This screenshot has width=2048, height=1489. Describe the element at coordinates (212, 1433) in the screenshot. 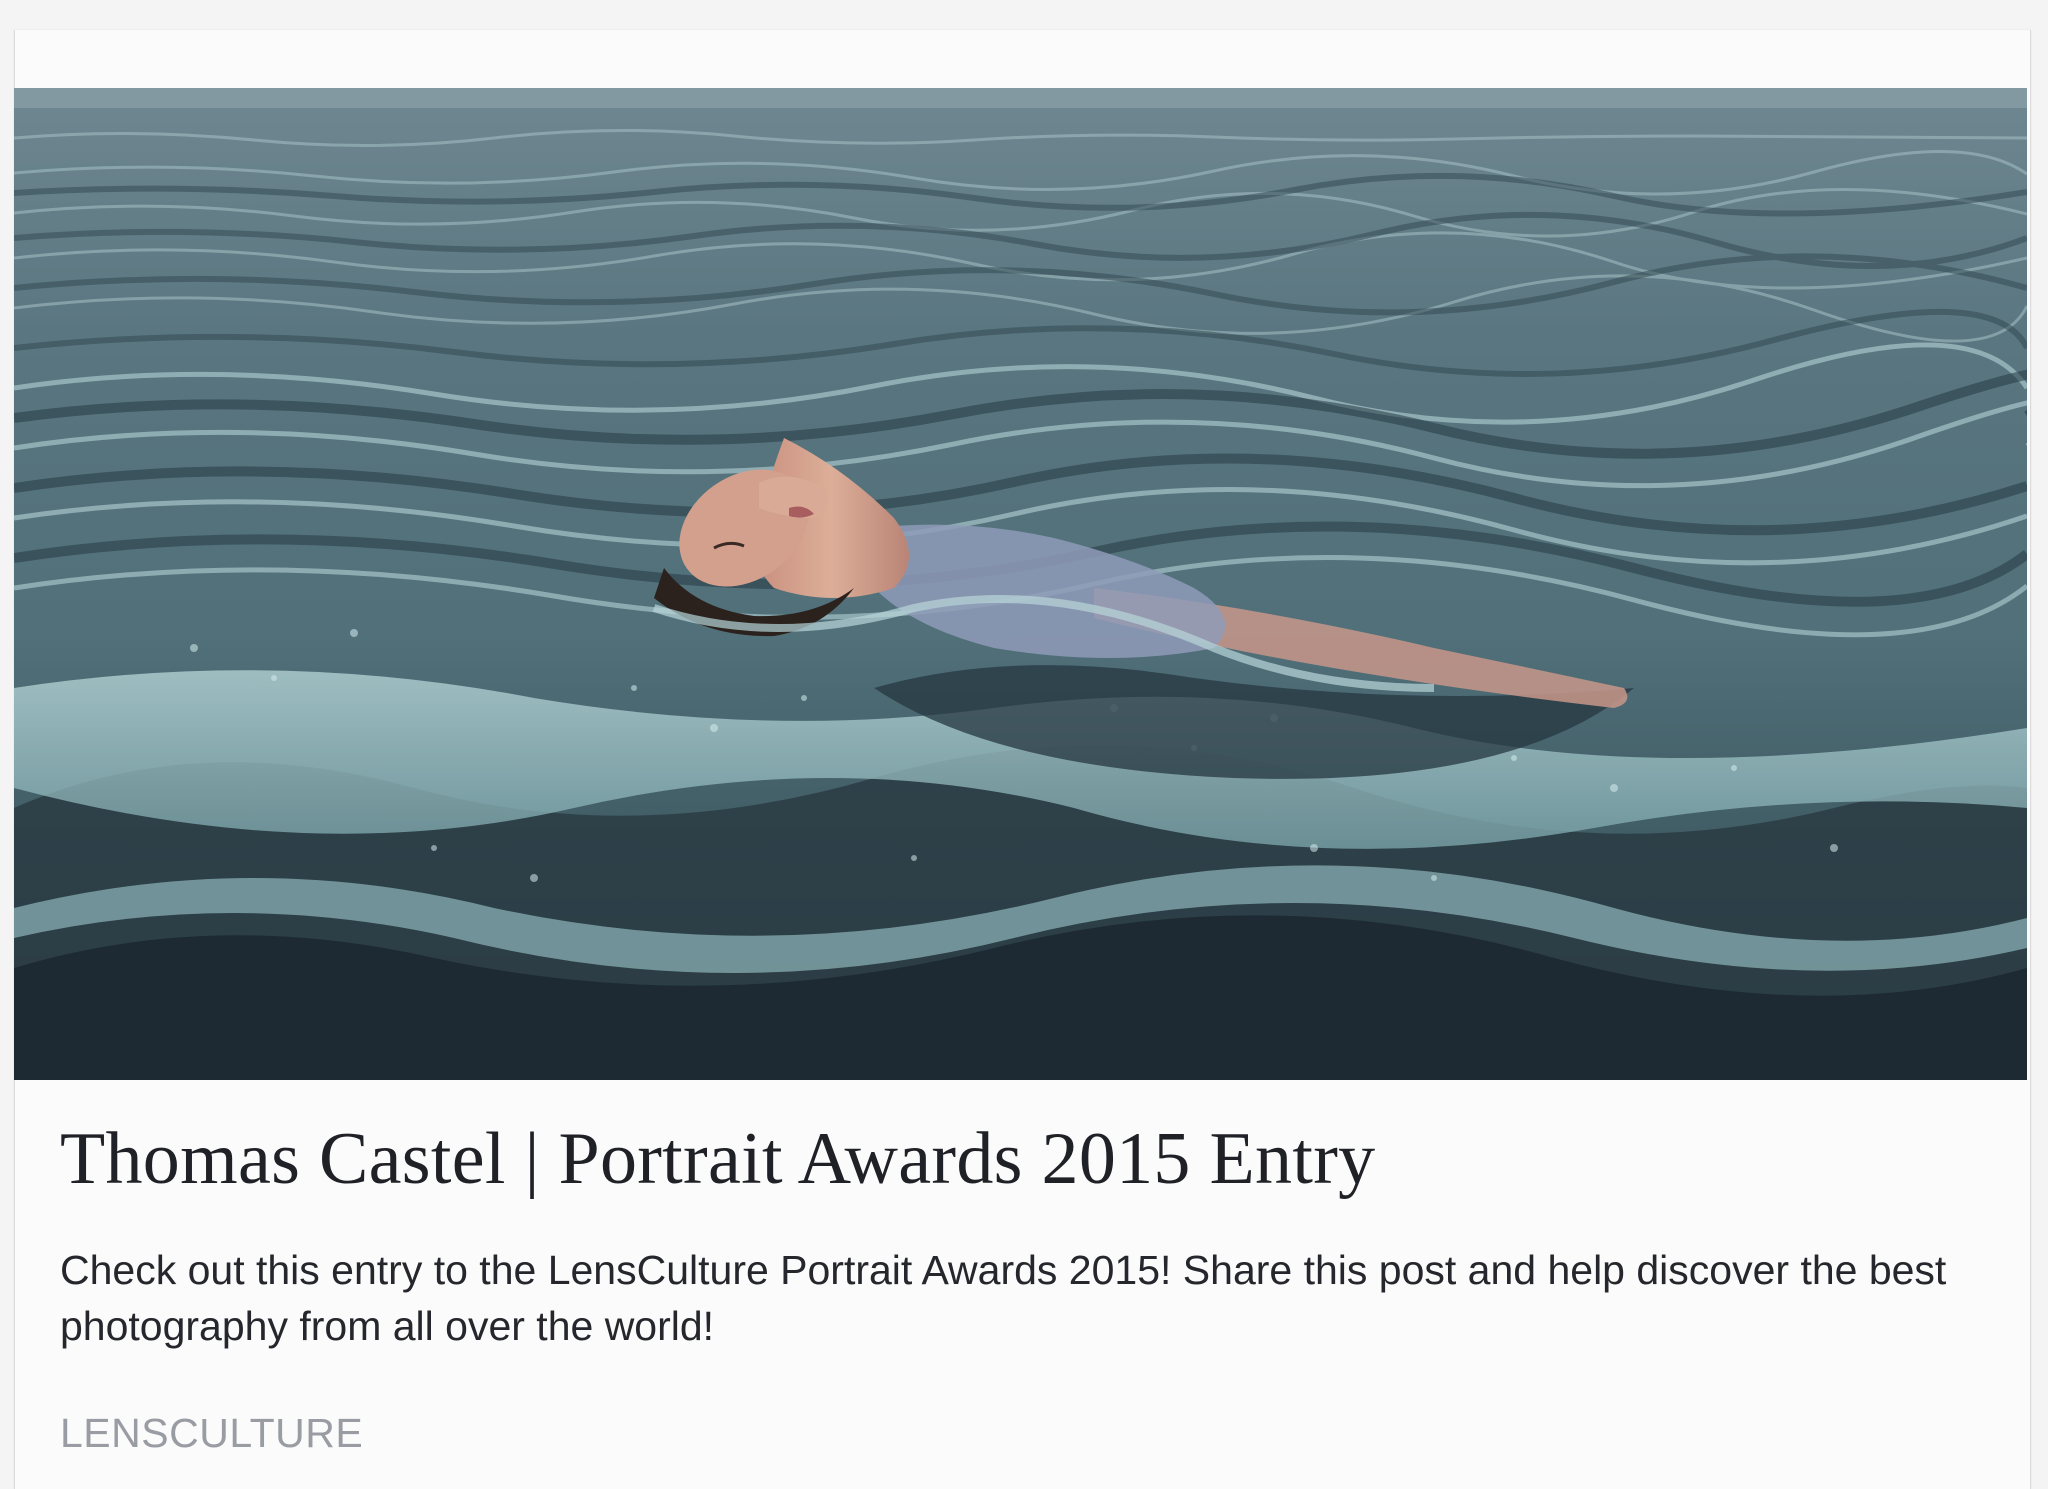

I see `card-source-domain: LENSCULTURE` at that location.